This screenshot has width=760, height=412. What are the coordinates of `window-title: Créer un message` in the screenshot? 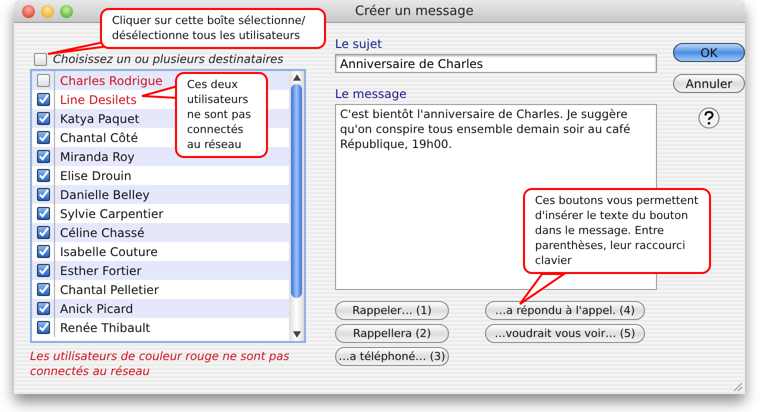 It's located at (414, 11).